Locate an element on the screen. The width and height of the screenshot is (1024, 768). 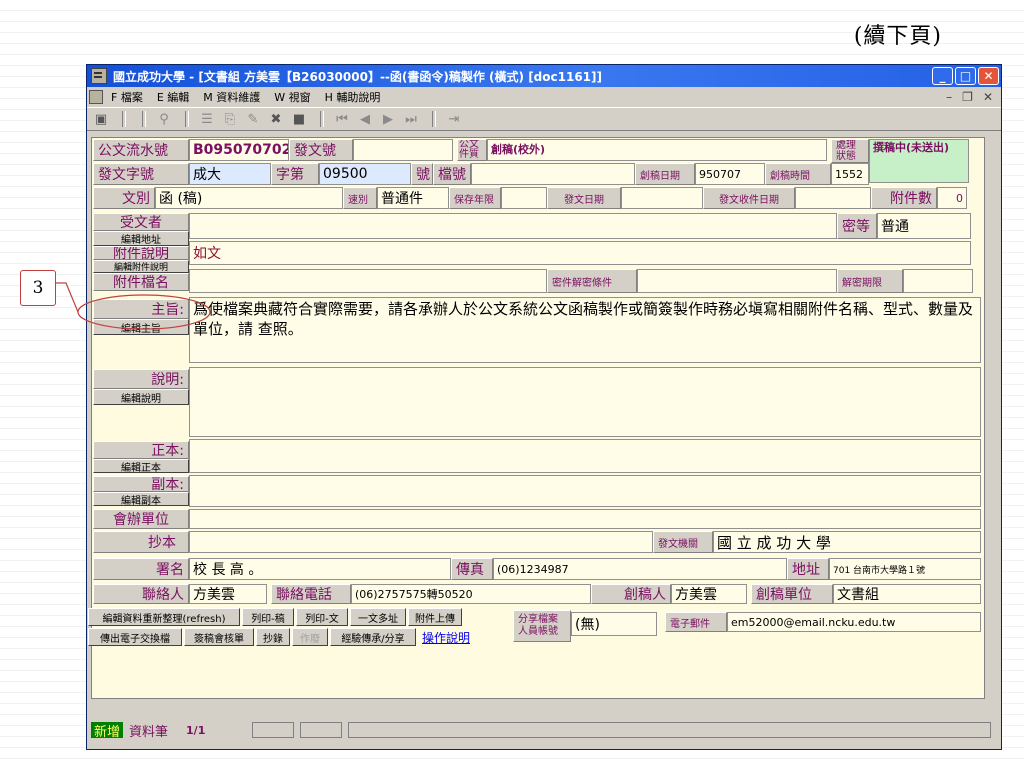
callout-annotation is located at coordinates (132, 306).